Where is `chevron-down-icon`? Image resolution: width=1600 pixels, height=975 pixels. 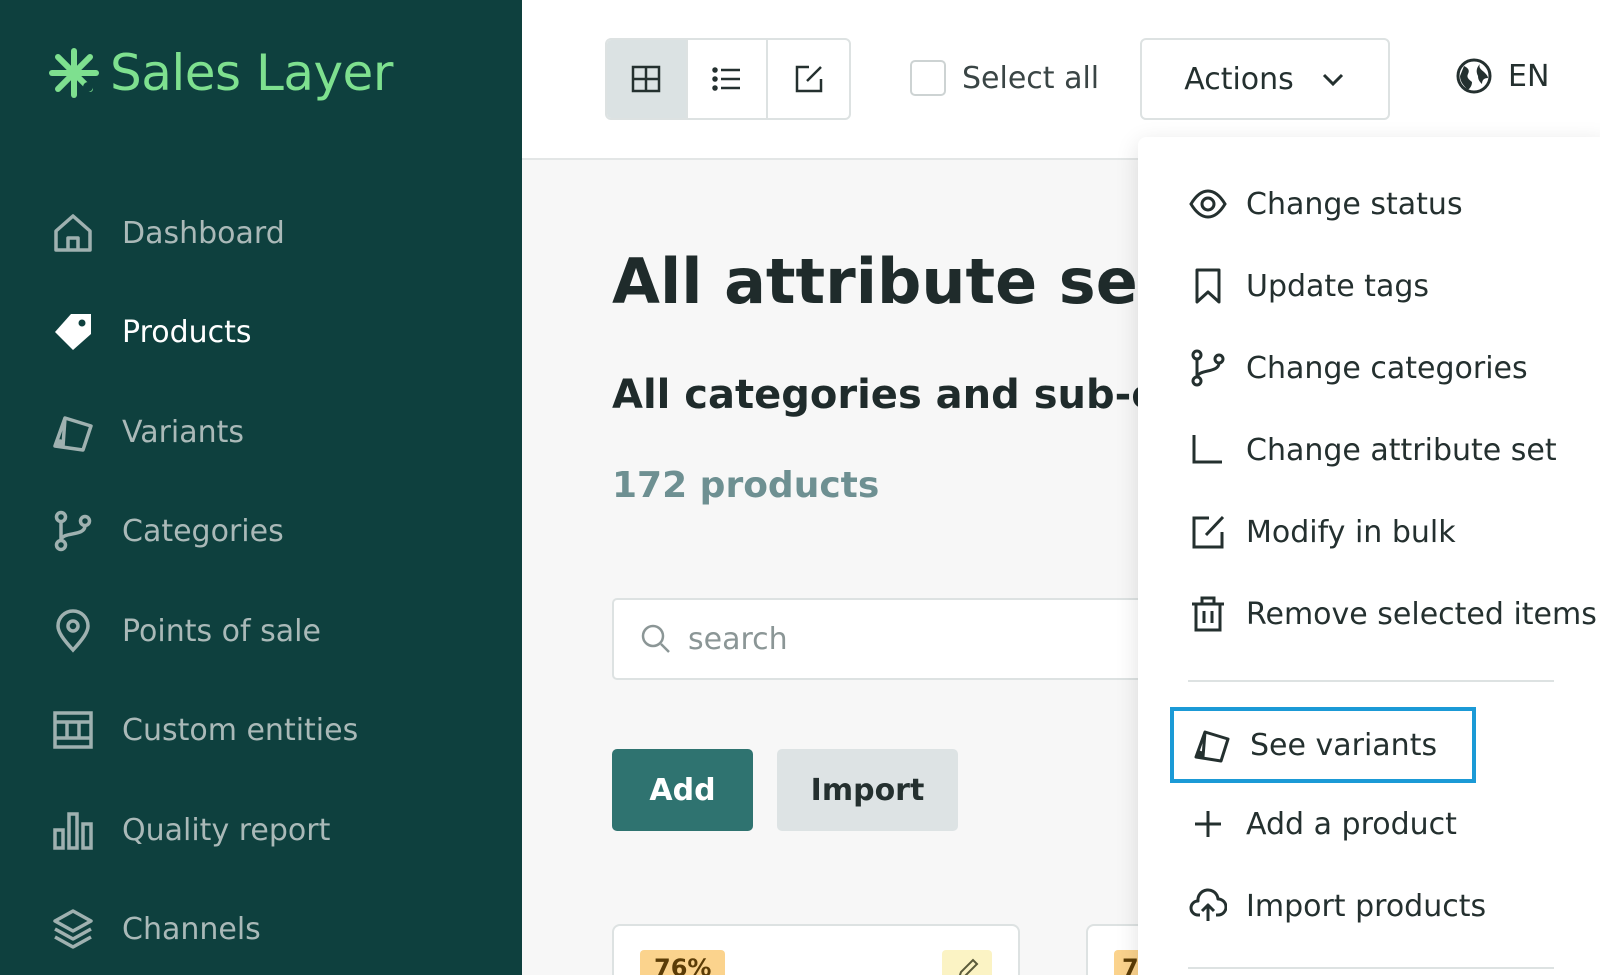
chevron-down-icon is located at coordinates (1332, 80).